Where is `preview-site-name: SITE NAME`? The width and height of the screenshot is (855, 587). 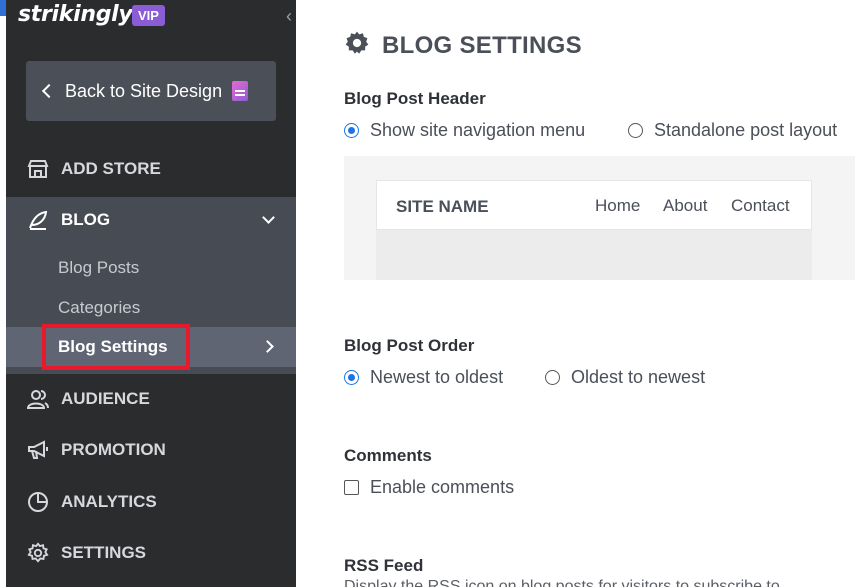 preview-site-name: SITE NAME is located at coordinates (442, 206).